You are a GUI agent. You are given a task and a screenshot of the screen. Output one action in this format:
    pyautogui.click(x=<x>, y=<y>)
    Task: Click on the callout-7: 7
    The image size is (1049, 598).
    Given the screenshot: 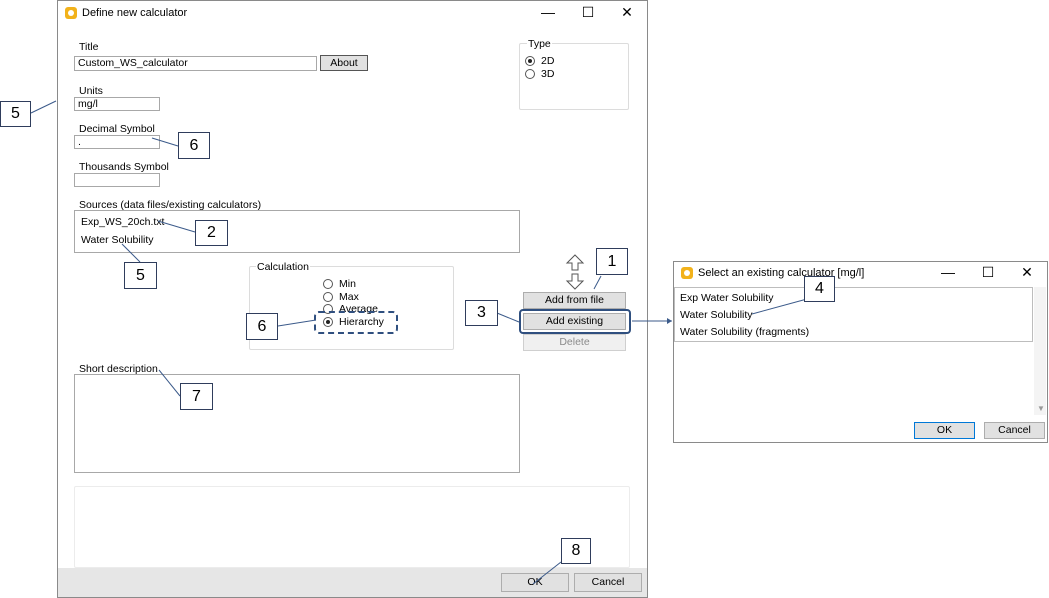 What is the action you would take?
    pyautogui.click(x=196, y=396)
    